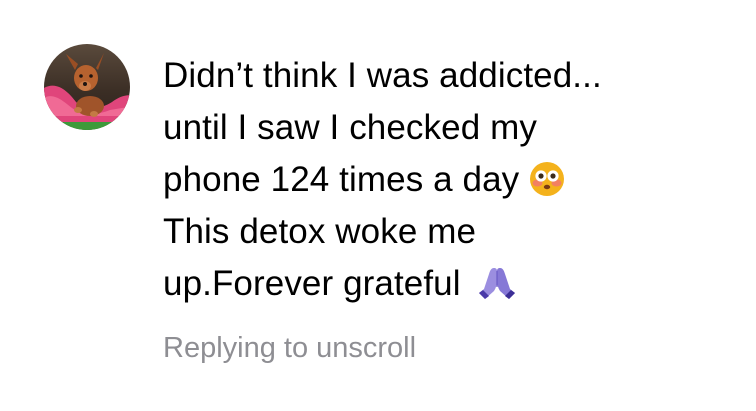 This screenshot has width=756, height=411. Describe the element at coordinates (497, 283) in the screenshot. I see `folded-hands-icon` at that location.